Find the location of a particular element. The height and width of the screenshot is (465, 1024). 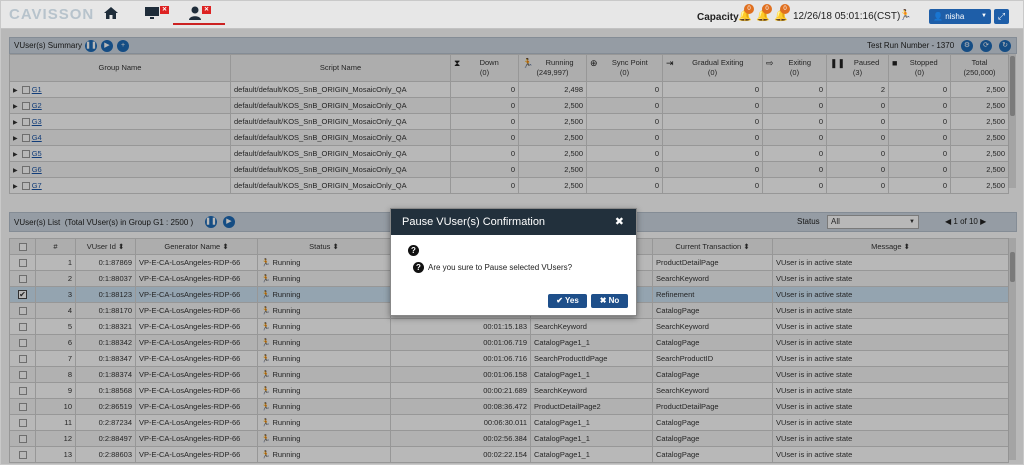

check-icon: ✔ is located at coordinates (559, 300).